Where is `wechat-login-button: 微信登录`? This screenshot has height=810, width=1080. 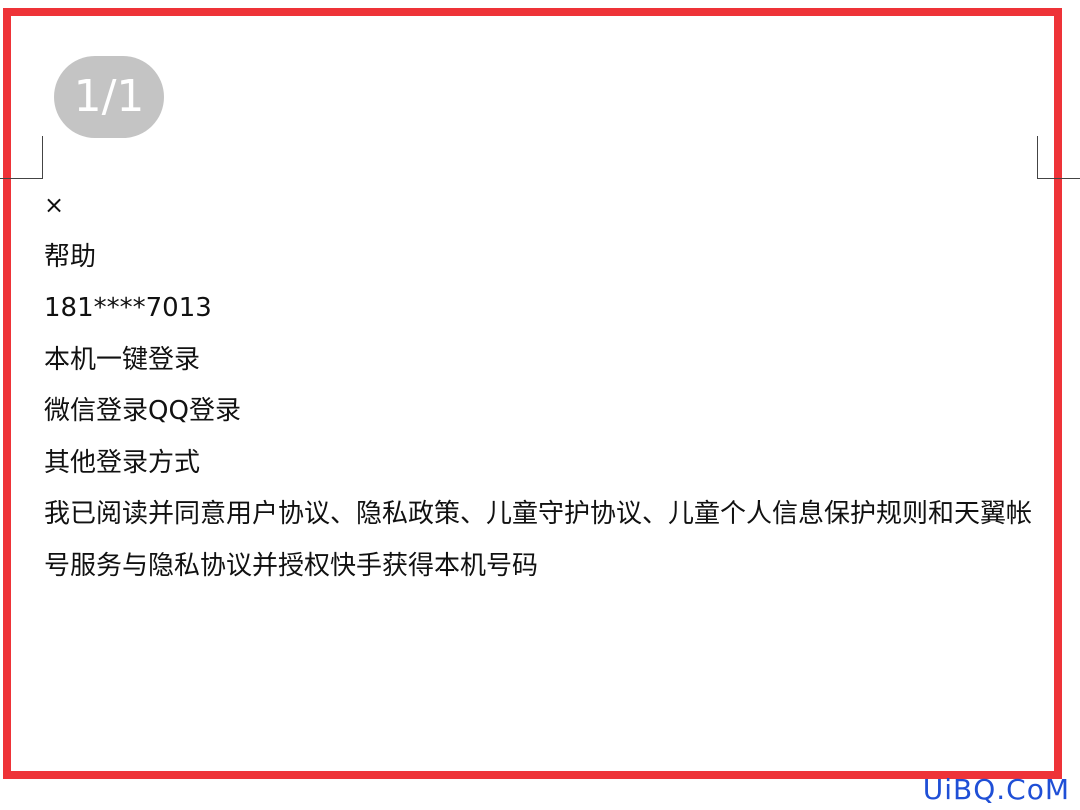 wechat-login-button: 微信登录 is located at coordinates (96, 411).